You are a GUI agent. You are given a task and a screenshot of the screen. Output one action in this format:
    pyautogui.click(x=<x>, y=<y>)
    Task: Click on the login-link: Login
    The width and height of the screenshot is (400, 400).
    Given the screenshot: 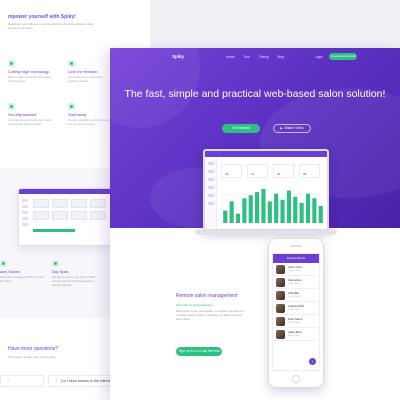 What is the action you would take?
    pyautogui.click(x=319, y=57)
    